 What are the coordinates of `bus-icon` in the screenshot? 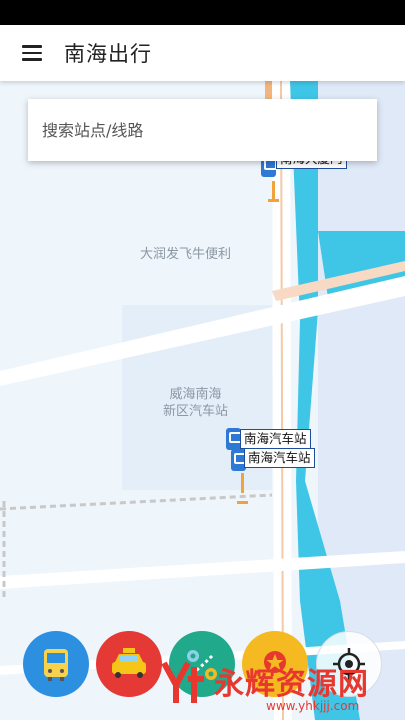 It's located at (56, 665).